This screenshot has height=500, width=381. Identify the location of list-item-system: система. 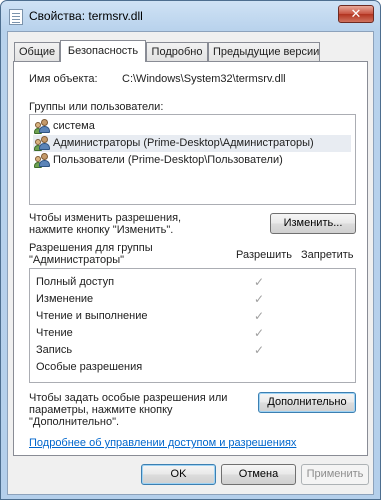
(192, 126).